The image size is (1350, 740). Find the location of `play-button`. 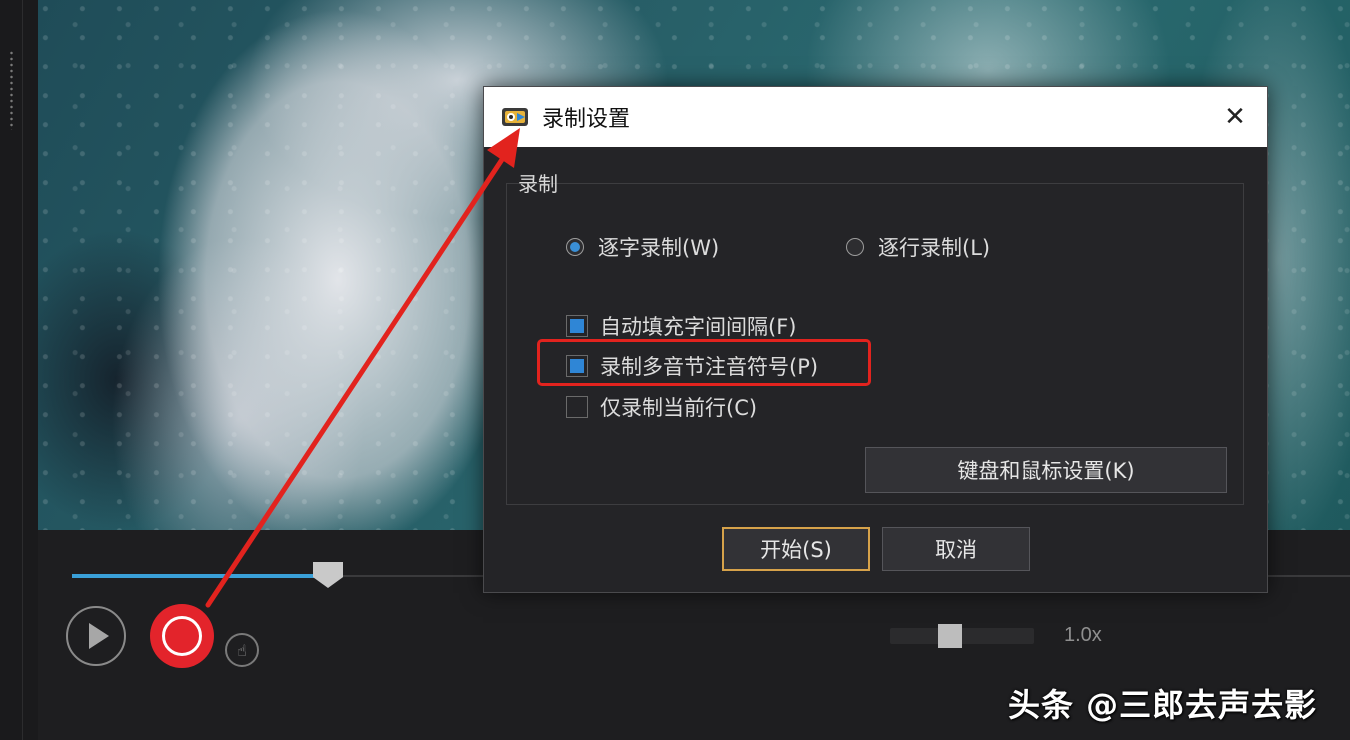

play-button is located at coordinates (96, 636).